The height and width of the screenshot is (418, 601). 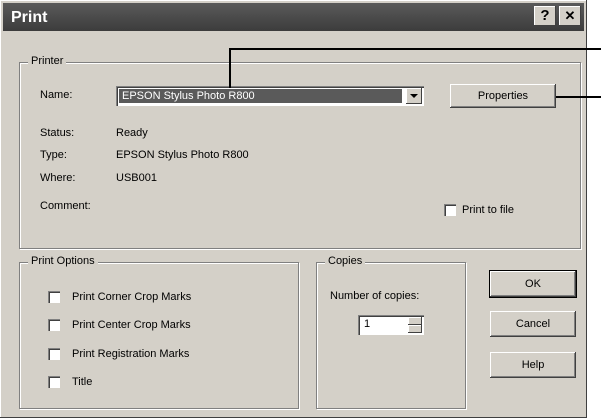 I want to click on where-value: USB001, so click(x=136, y=178).